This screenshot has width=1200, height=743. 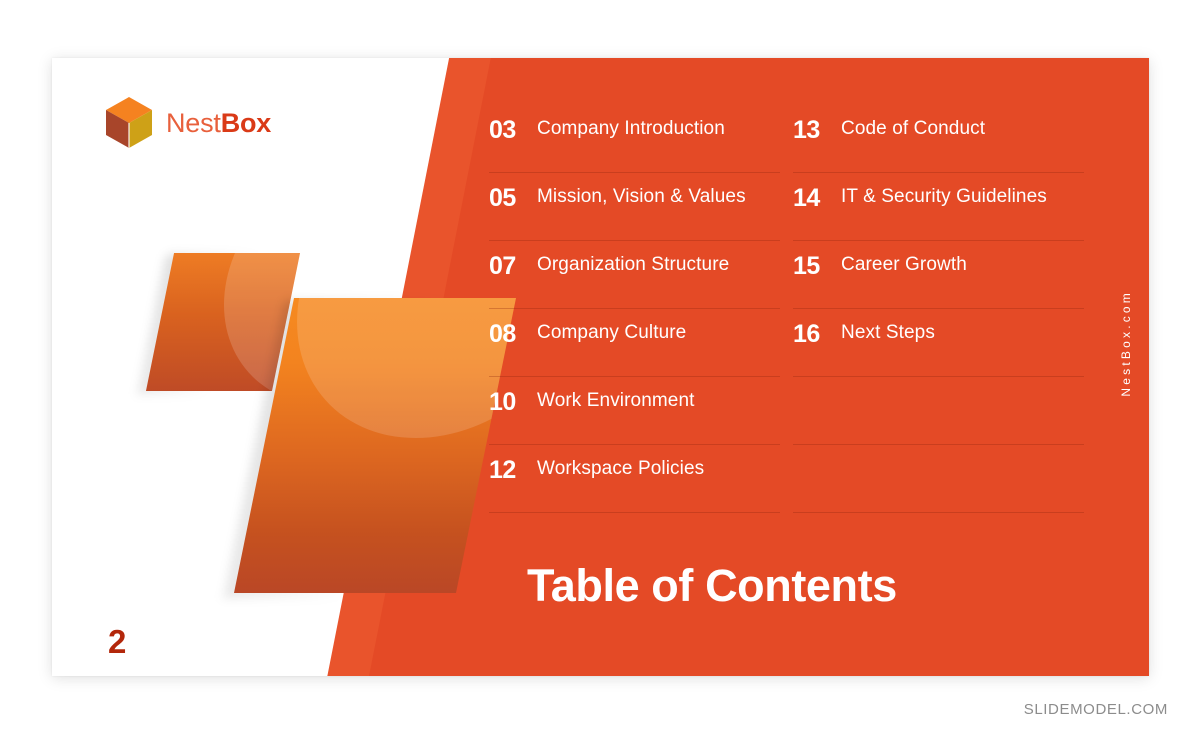 I want to click on logo-wordmark: NestBox, so click(x=219, y=122).